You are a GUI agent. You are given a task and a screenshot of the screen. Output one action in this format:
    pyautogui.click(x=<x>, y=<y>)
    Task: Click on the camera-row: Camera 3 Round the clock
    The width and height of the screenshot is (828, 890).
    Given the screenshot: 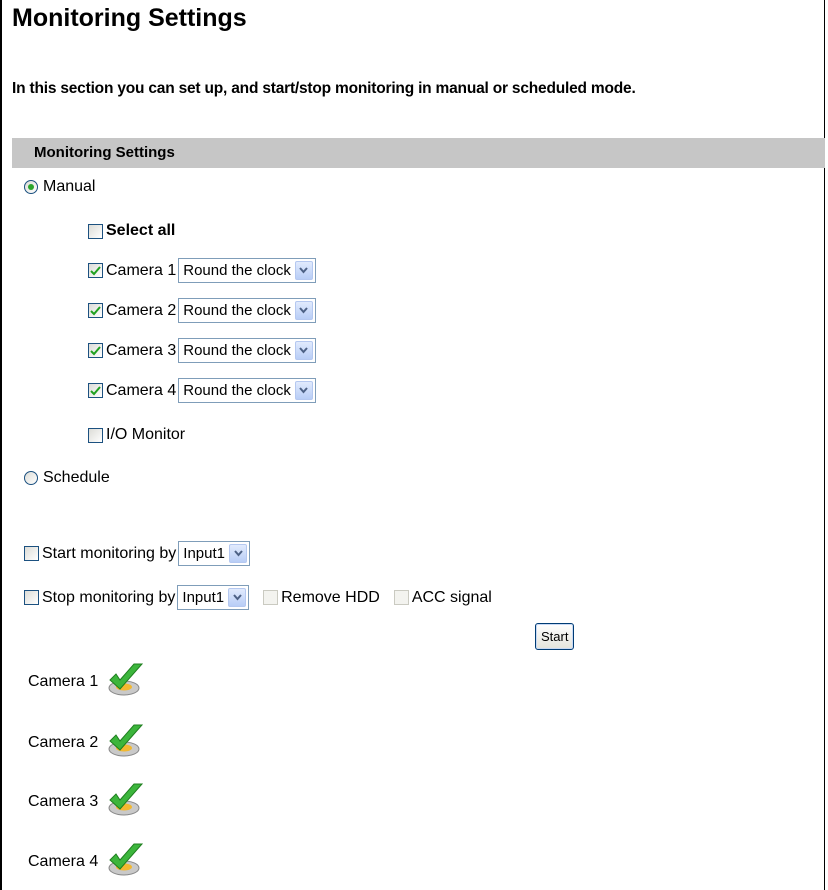 What is the action you would take?
    pyautogui.click(x=202, y=350)
    